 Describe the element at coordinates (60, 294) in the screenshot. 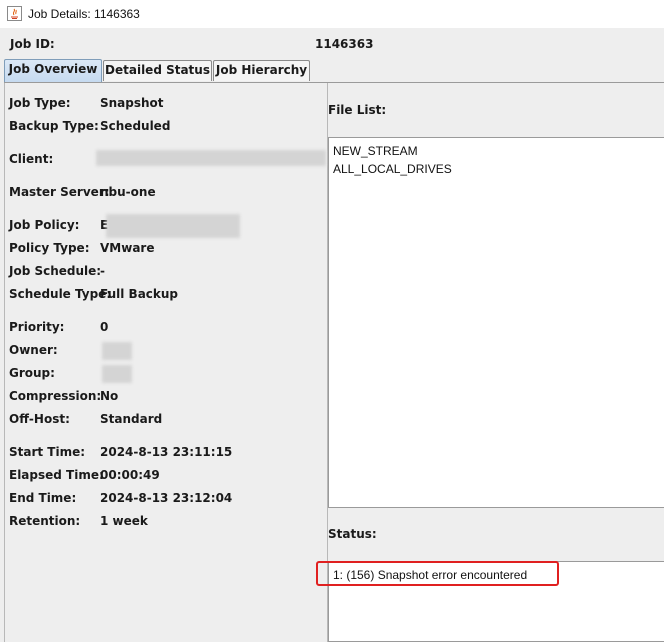

I see `schedule-type-label: Schedule Type:` at that location.